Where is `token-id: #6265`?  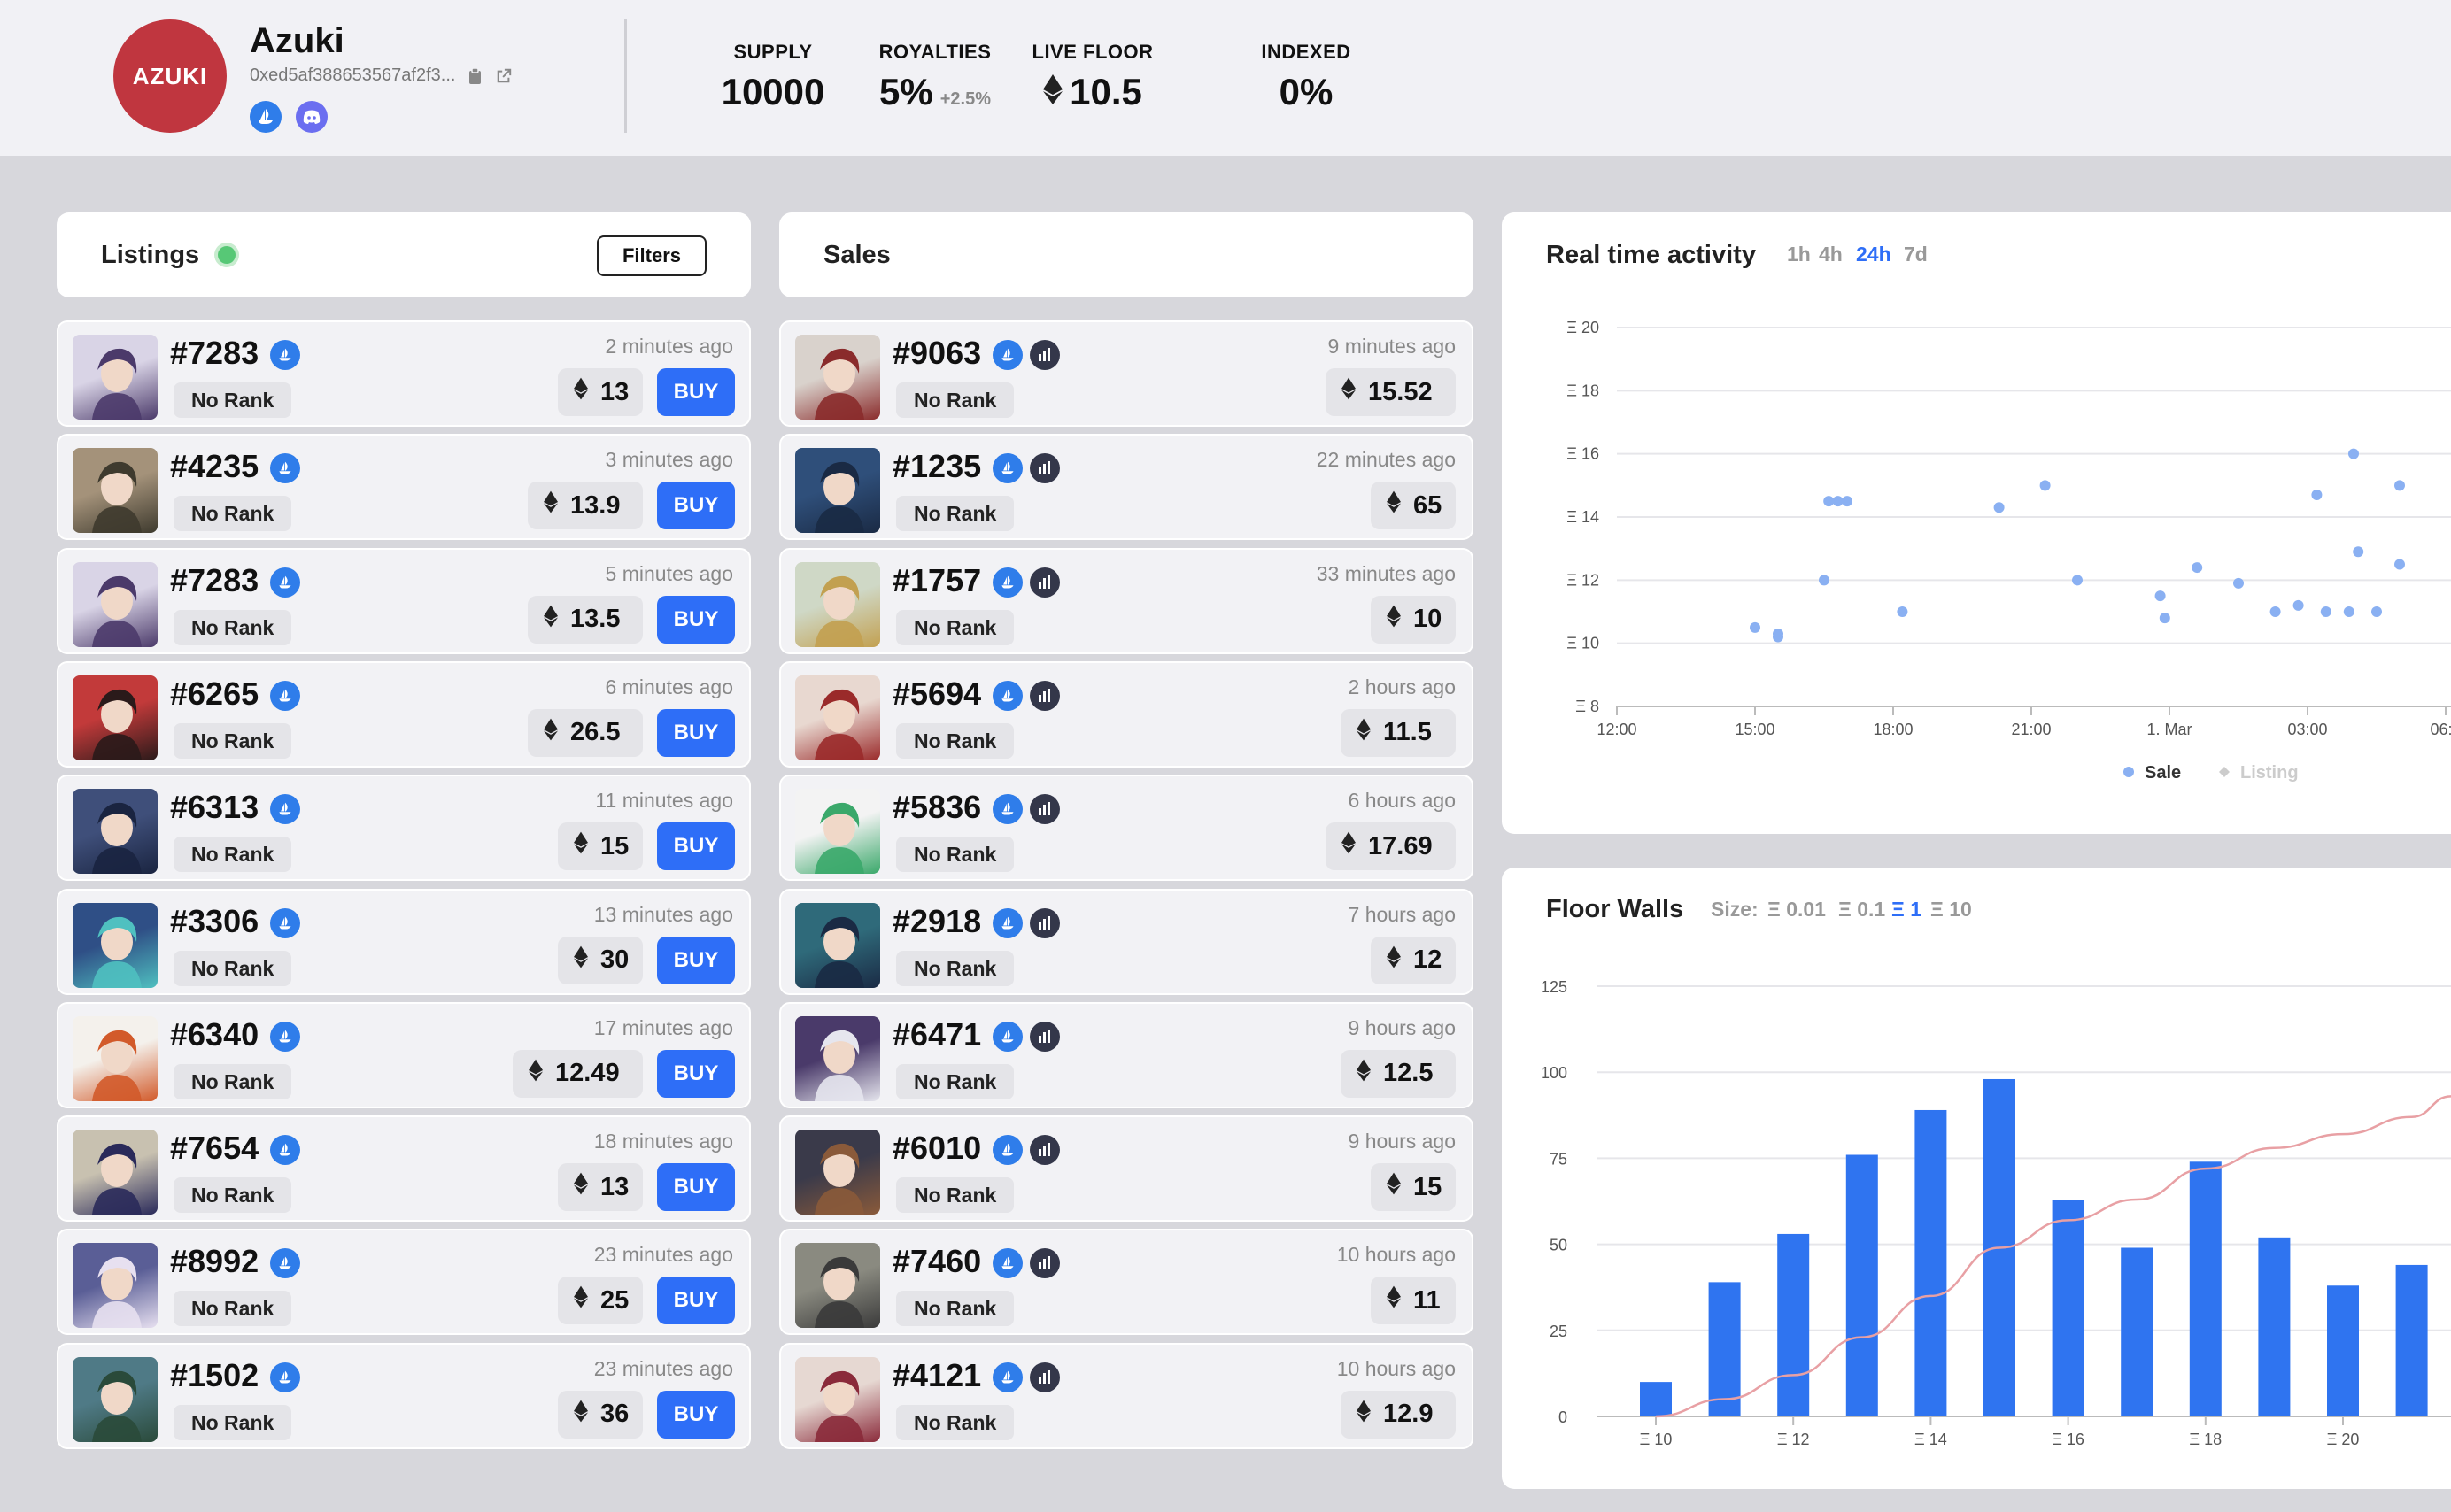 token-id: #6265 is located at coordinates (214, 694).